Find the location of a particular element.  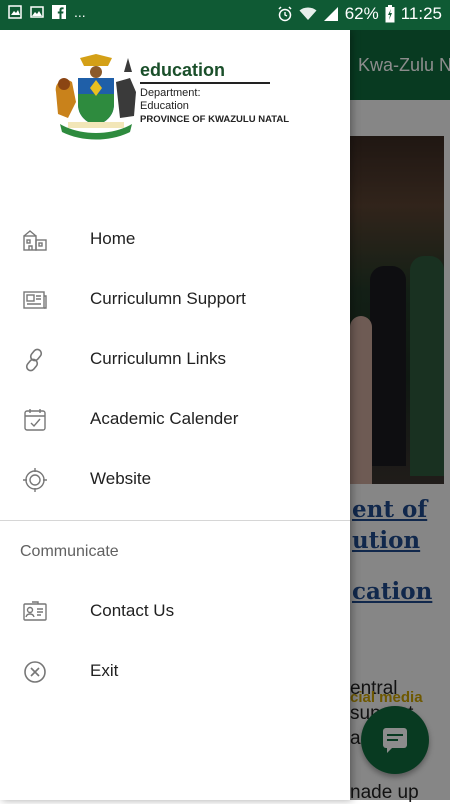

menu-item-curriculum-support: Curriculumn Support is located at coordinates (175, 300).